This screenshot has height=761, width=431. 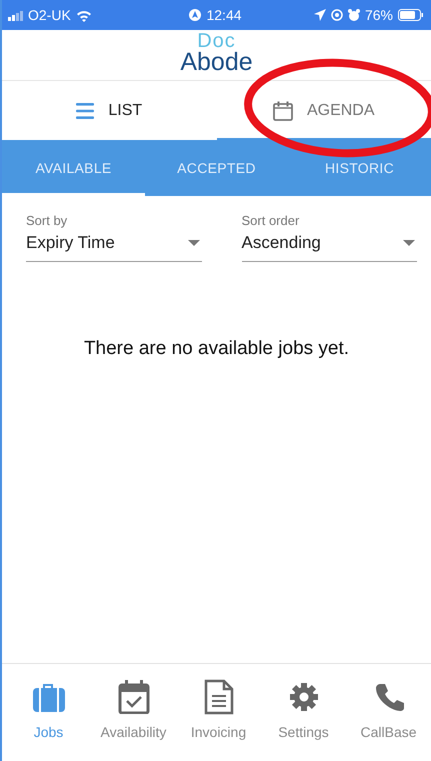 I want to click on field-label: Sort by, so click(x=47, y=220).